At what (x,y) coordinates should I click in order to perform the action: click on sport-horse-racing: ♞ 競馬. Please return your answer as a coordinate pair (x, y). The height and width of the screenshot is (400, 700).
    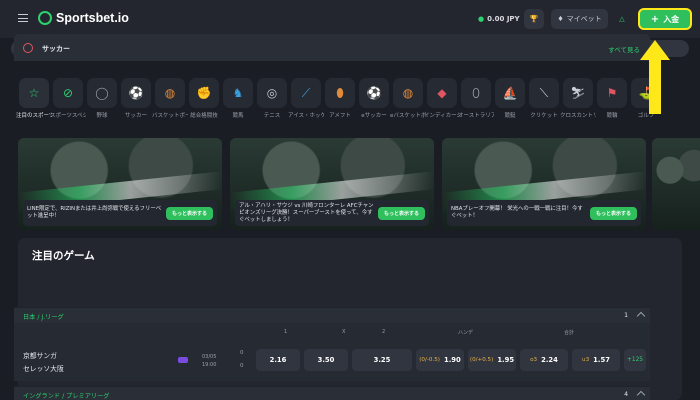
    Looking at the image, I should click on (238, 98).